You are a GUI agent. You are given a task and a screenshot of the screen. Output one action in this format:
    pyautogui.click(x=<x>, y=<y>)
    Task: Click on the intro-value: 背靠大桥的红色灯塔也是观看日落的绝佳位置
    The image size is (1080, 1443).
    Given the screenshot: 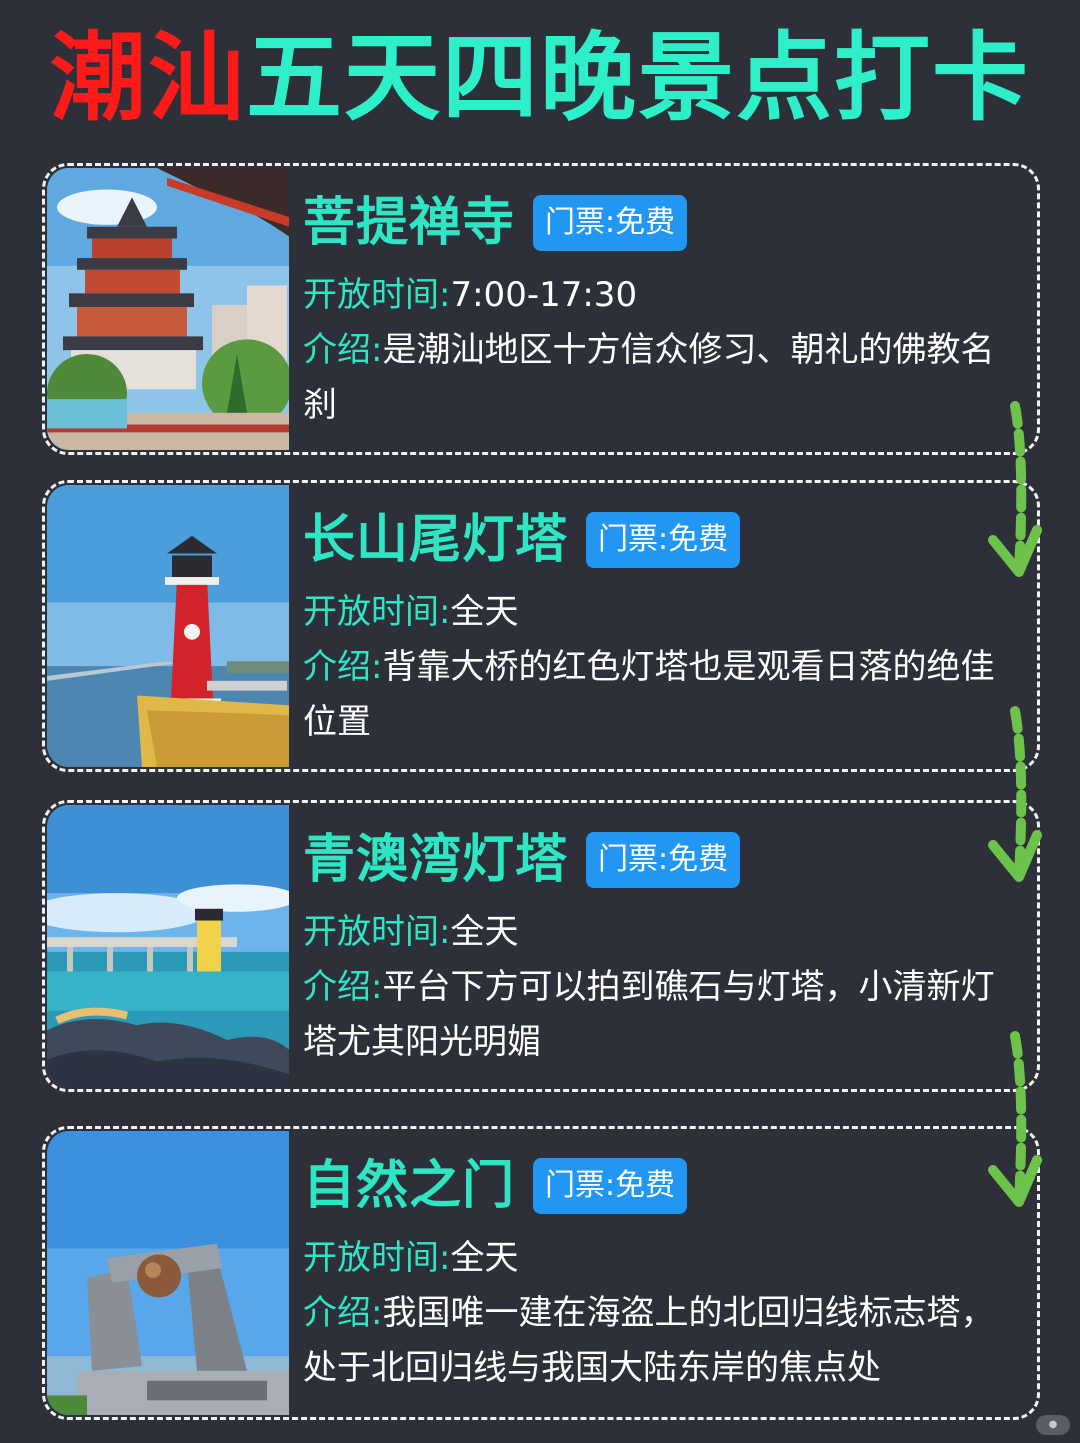 What is the action you would take?
    pyautogui.click(x=649, y=694)
    